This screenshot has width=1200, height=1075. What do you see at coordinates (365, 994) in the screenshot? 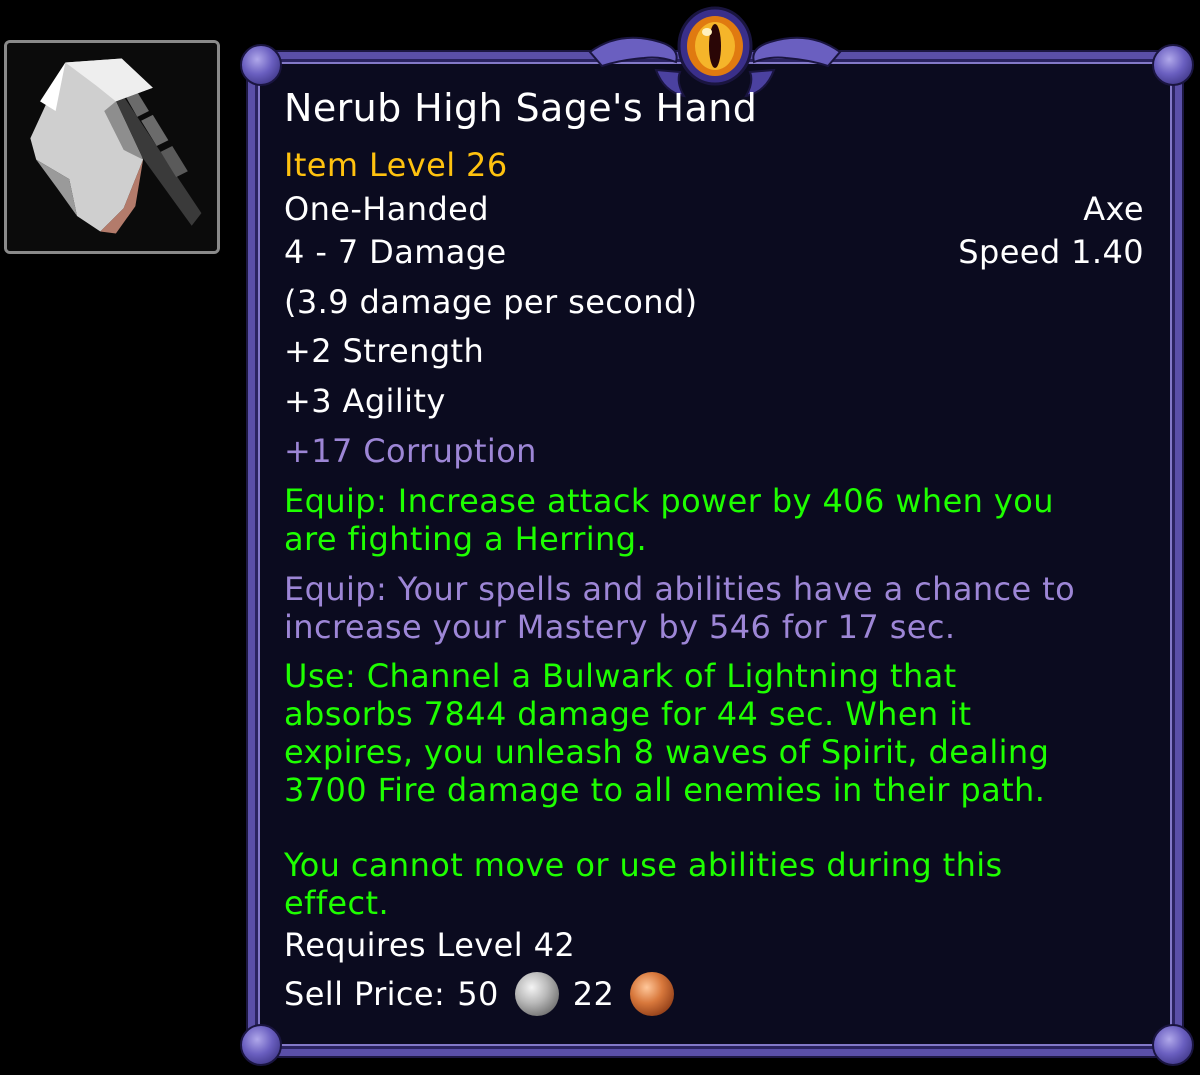
I see `sell-price-label: Sell Price:` at bounding box center [365, 994].